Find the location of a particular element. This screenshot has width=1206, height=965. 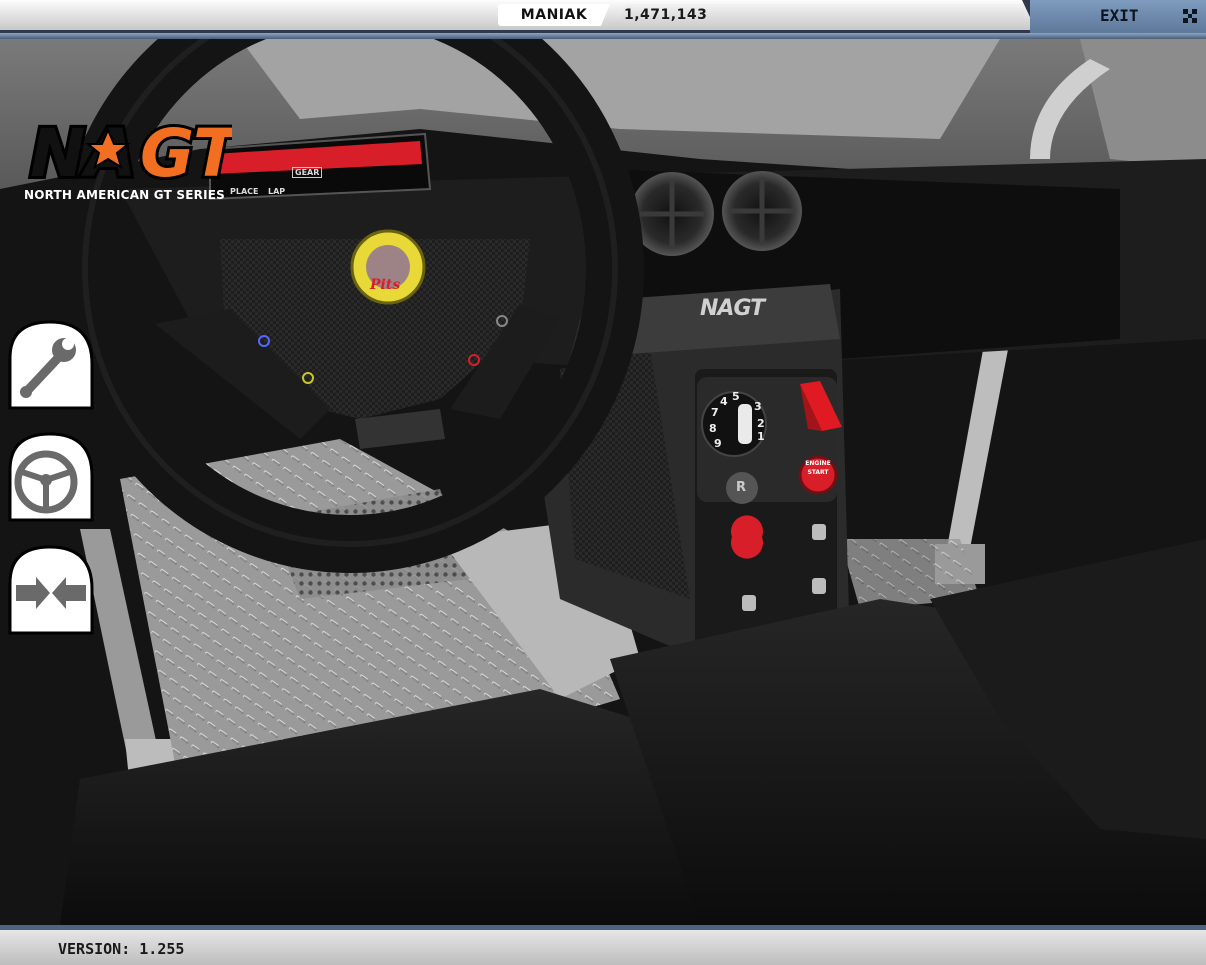

compress-arrows-icon is located at coordinates (51, 590).